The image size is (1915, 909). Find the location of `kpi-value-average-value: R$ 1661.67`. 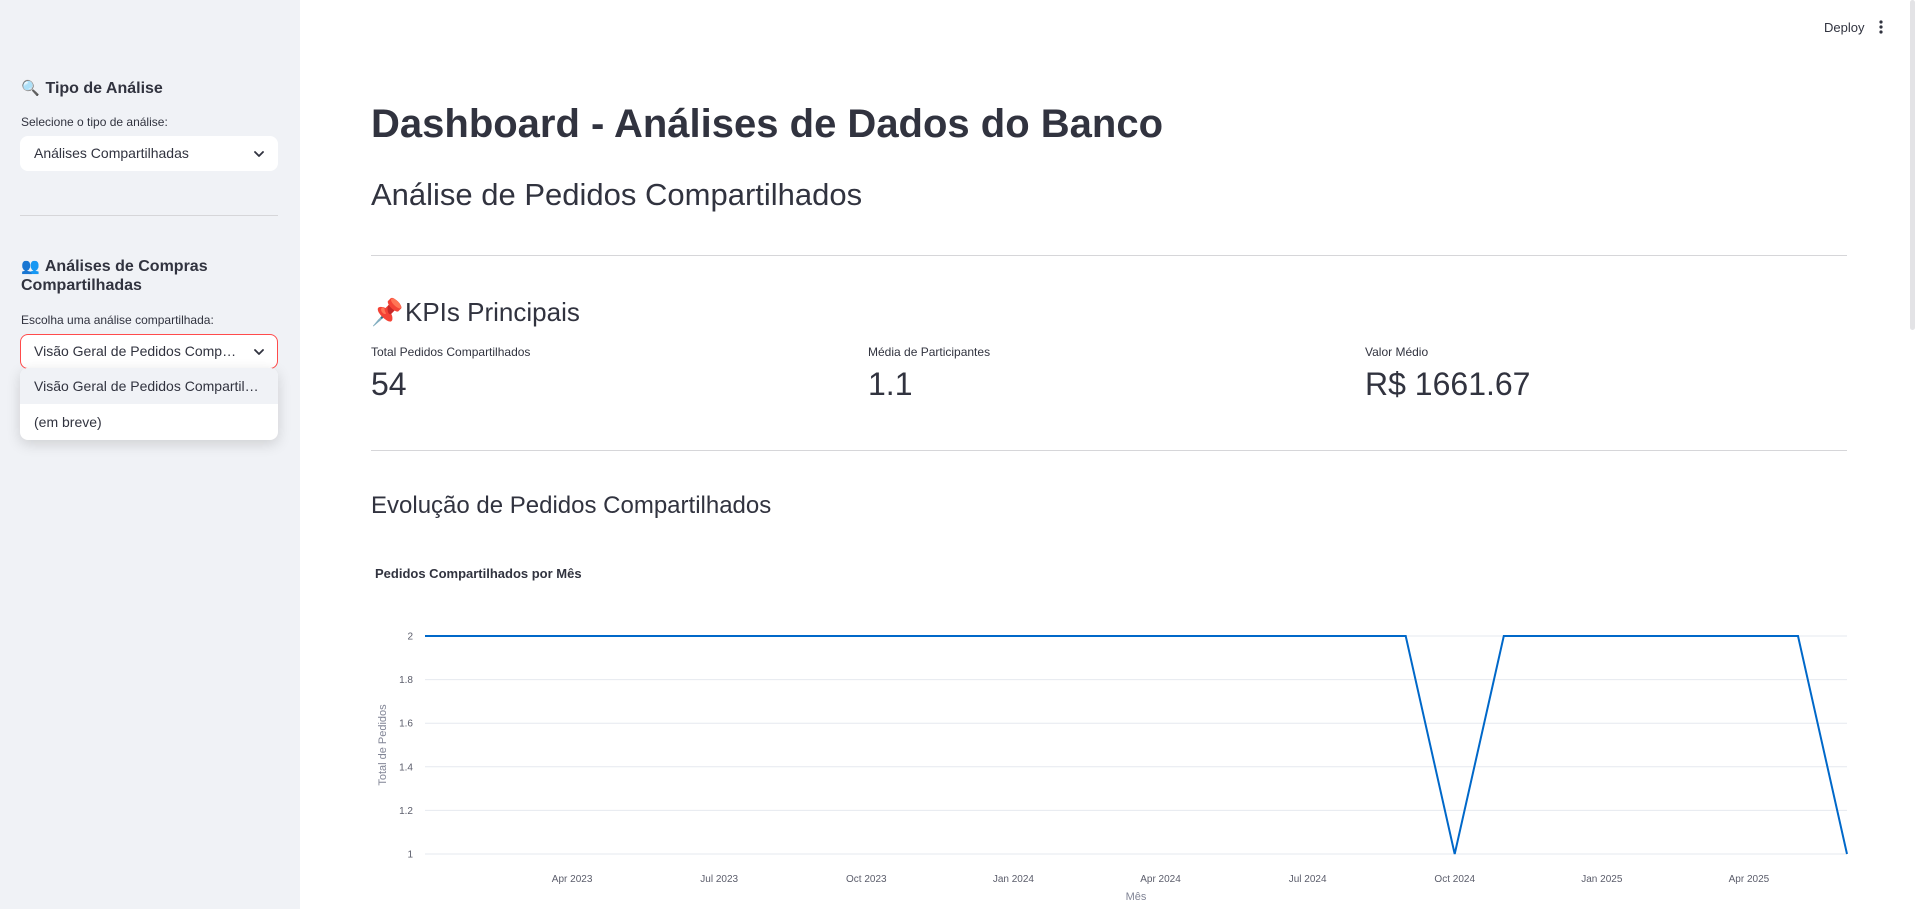

kpi-value-average-value: R$ 1661.67 is located at coordinates (1448, 384).